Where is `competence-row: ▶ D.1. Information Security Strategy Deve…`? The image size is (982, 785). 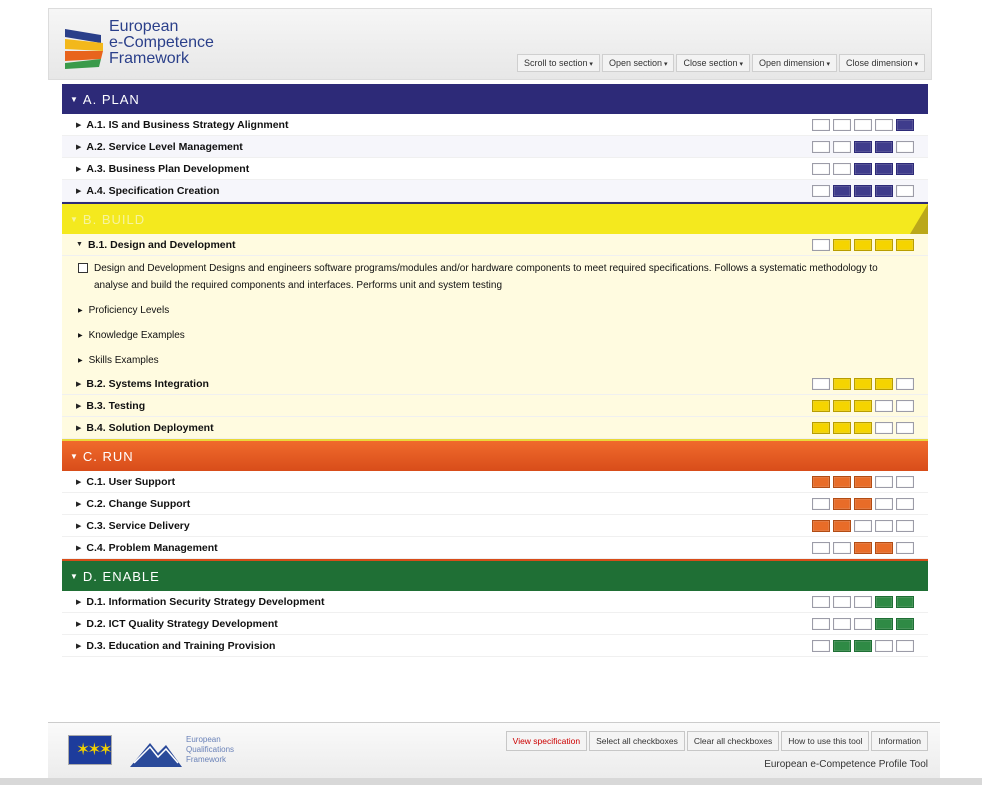 competence-row: ▶ D.1. Information Security Strategy Deve… is located at coordinates (495, 602).